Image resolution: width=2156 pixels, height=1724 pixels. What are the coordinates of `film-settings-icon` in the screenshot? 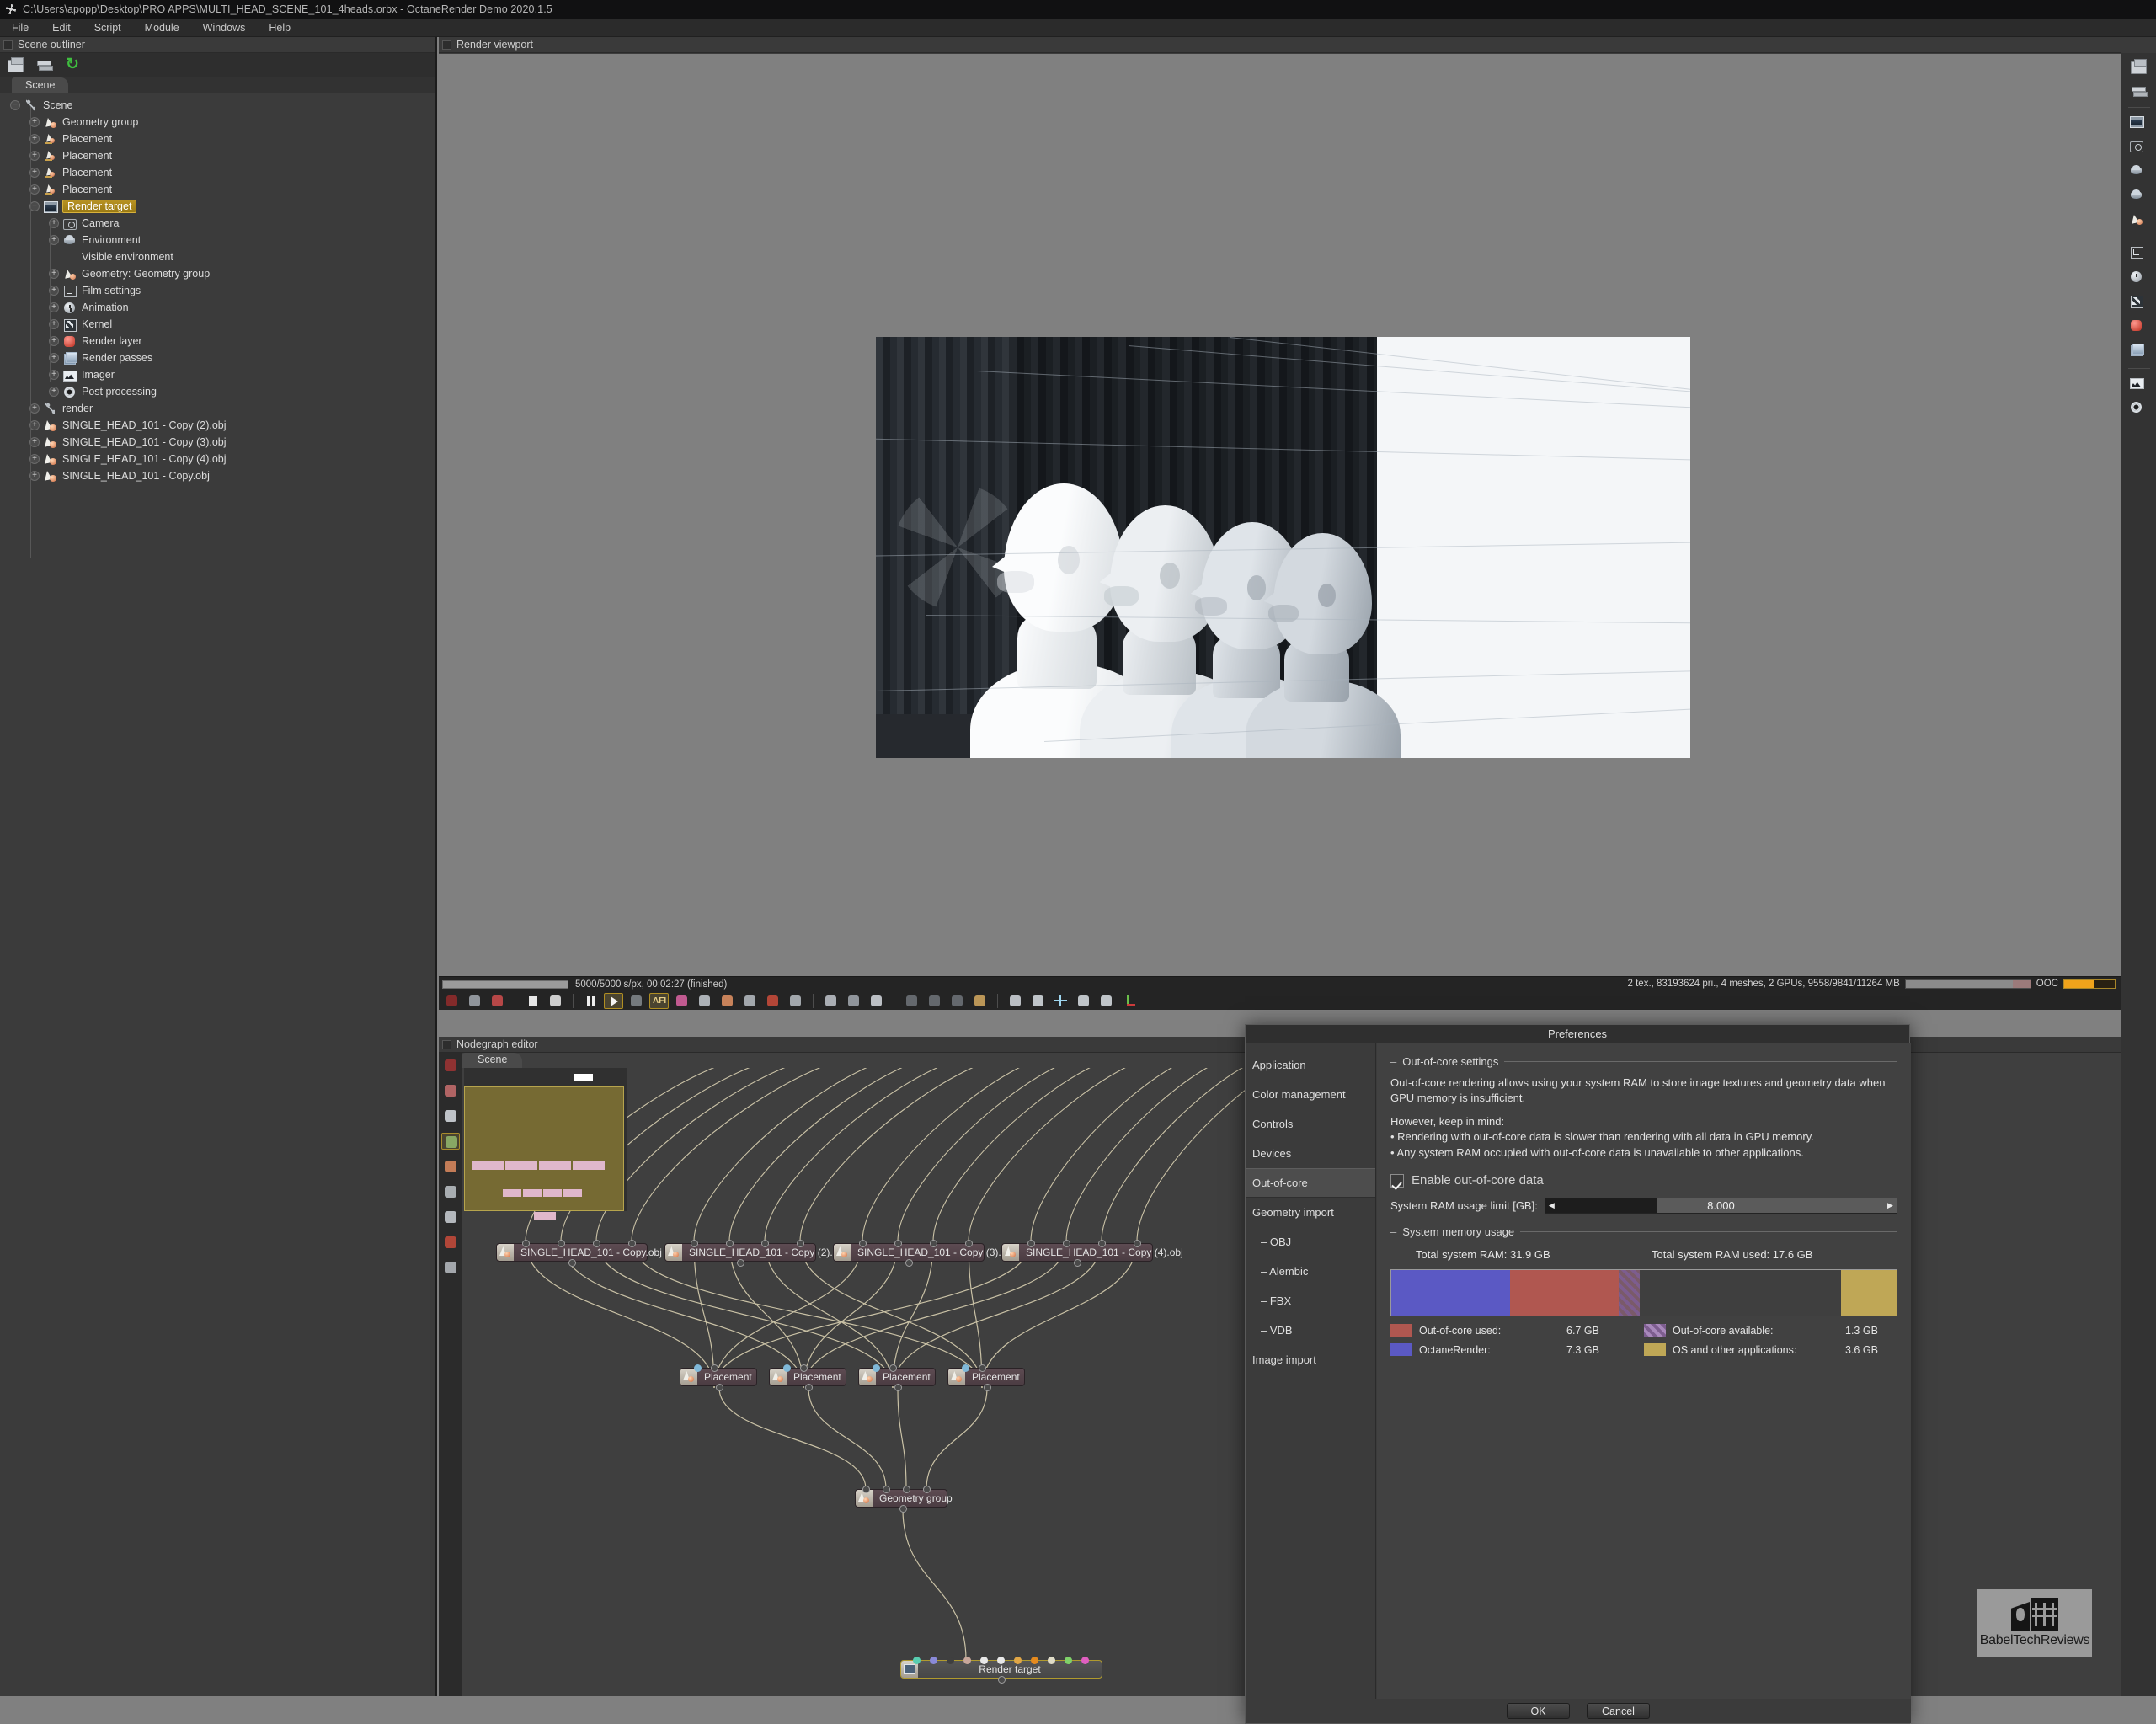 It's located at (2139, 254).